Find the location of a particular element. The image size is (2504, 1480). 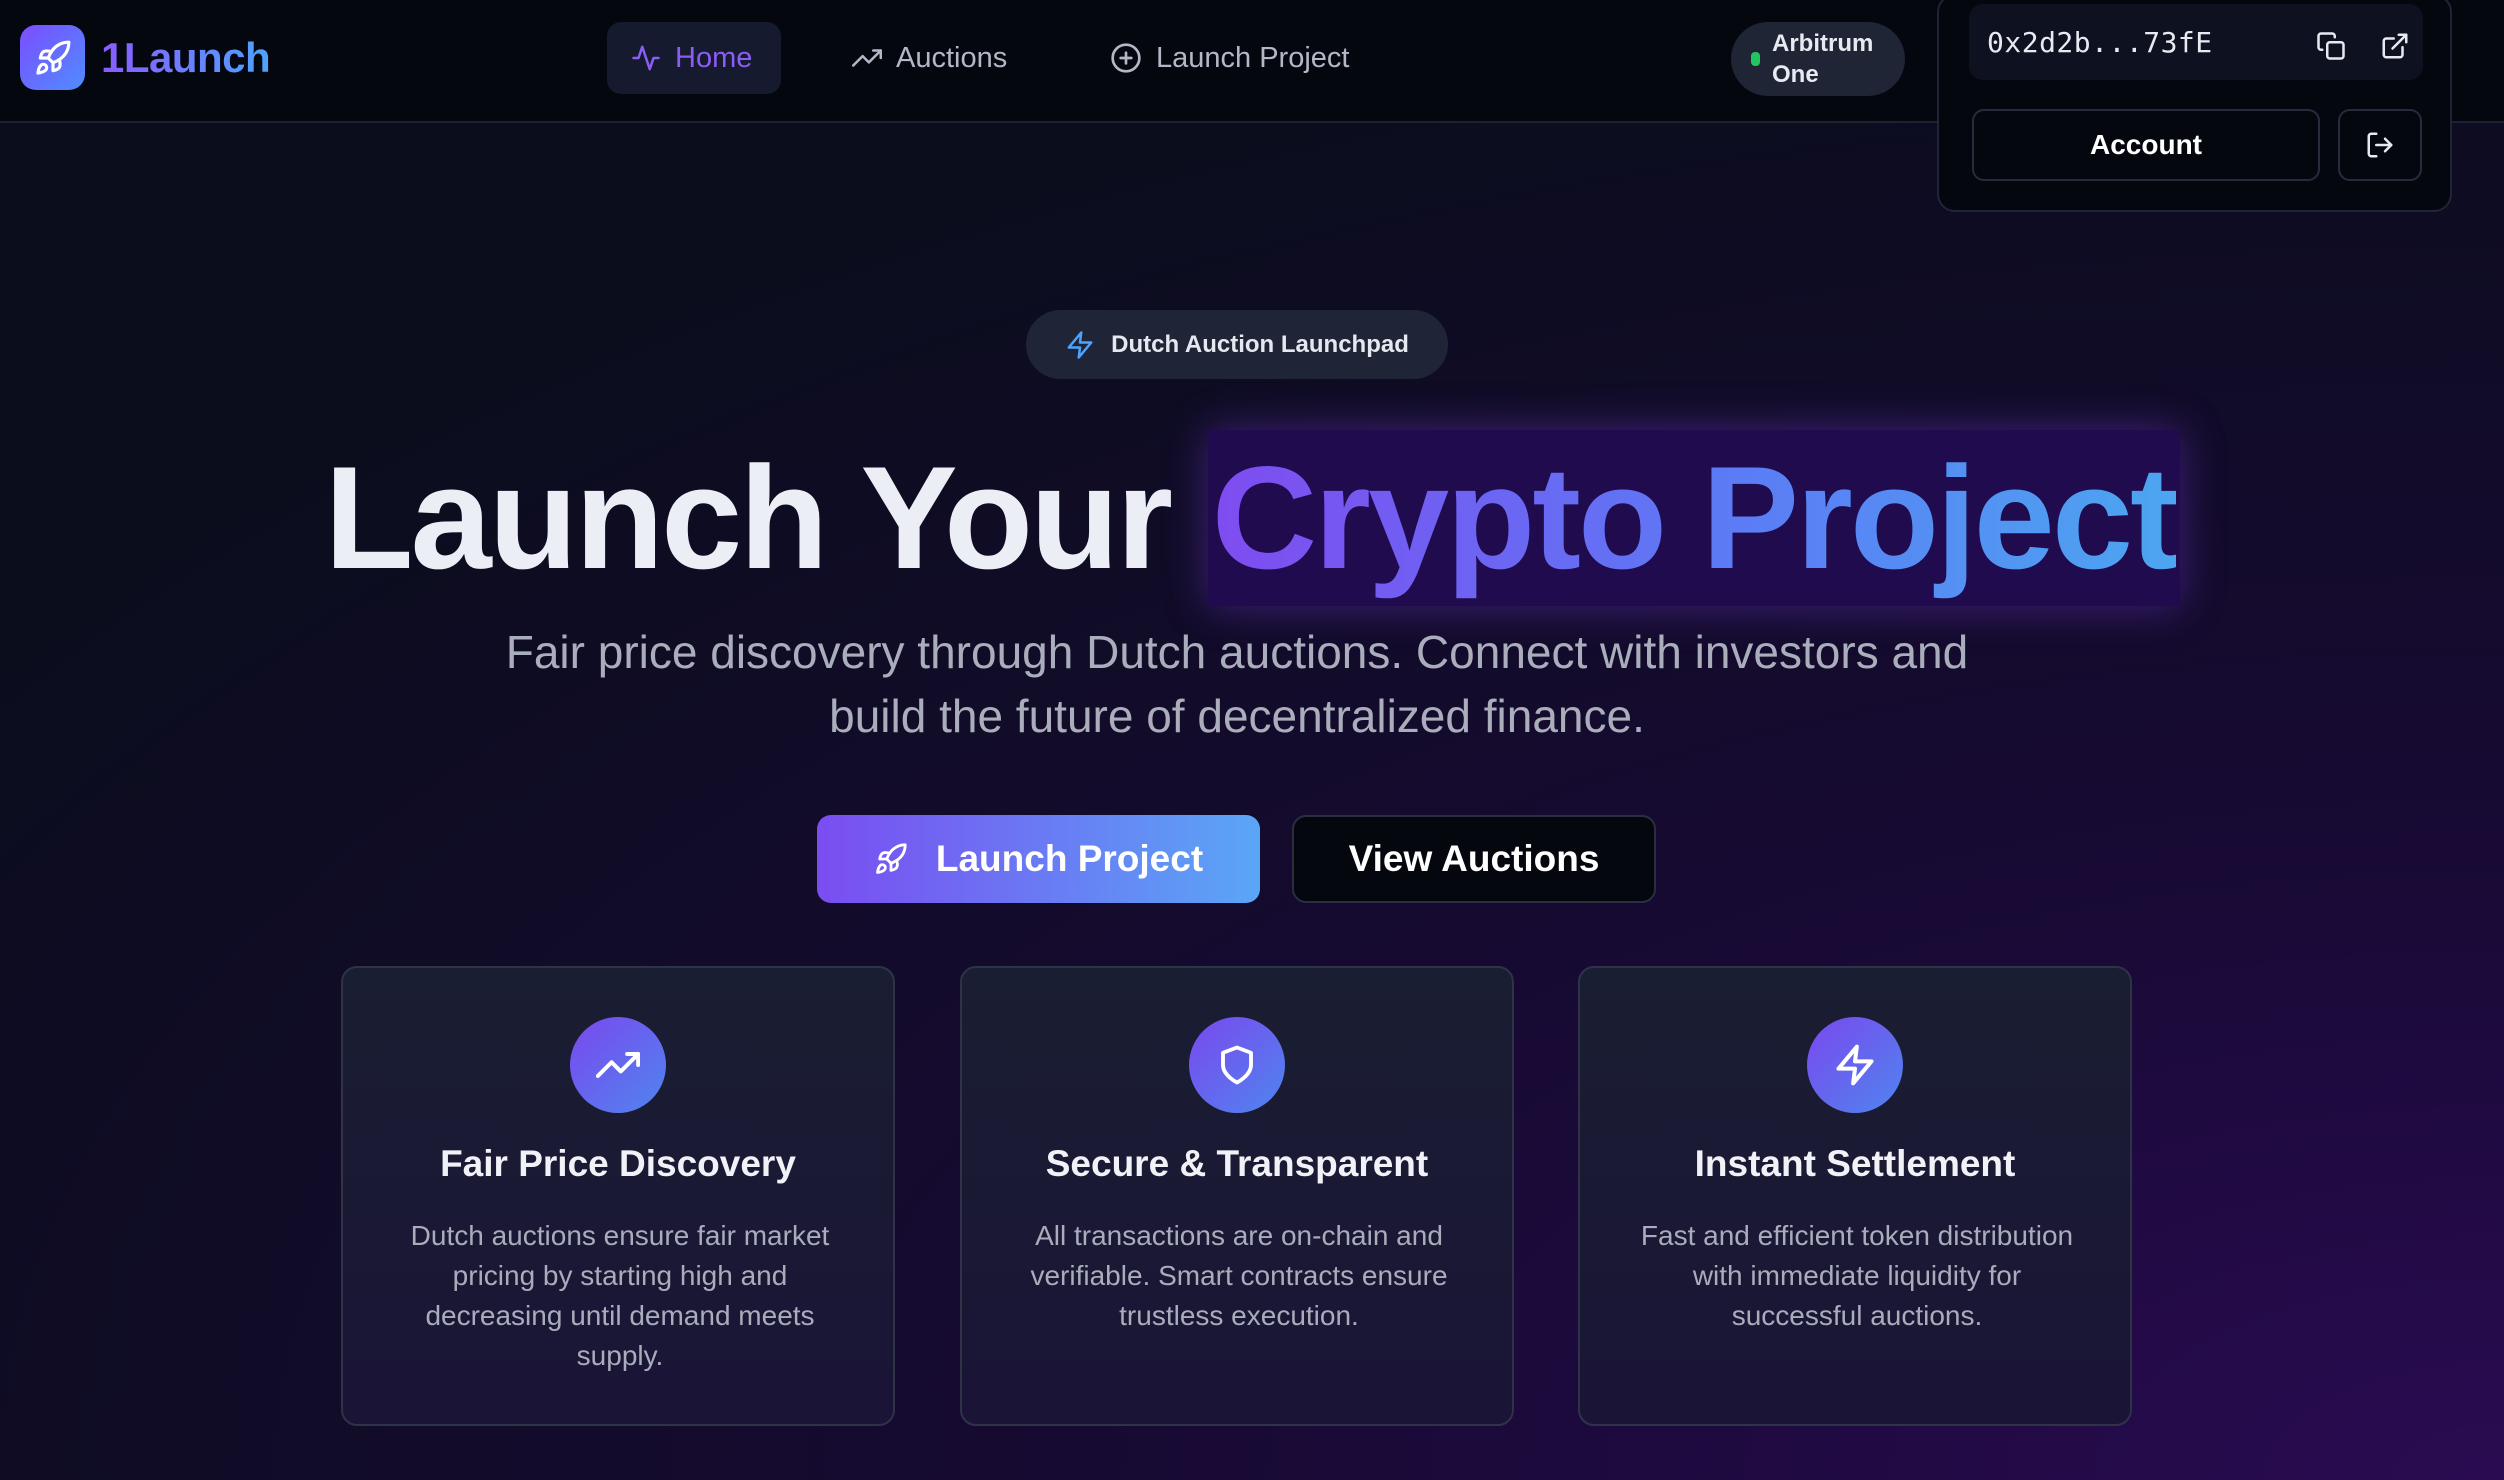

copy-address-button is located at coordinates (2331, 46).